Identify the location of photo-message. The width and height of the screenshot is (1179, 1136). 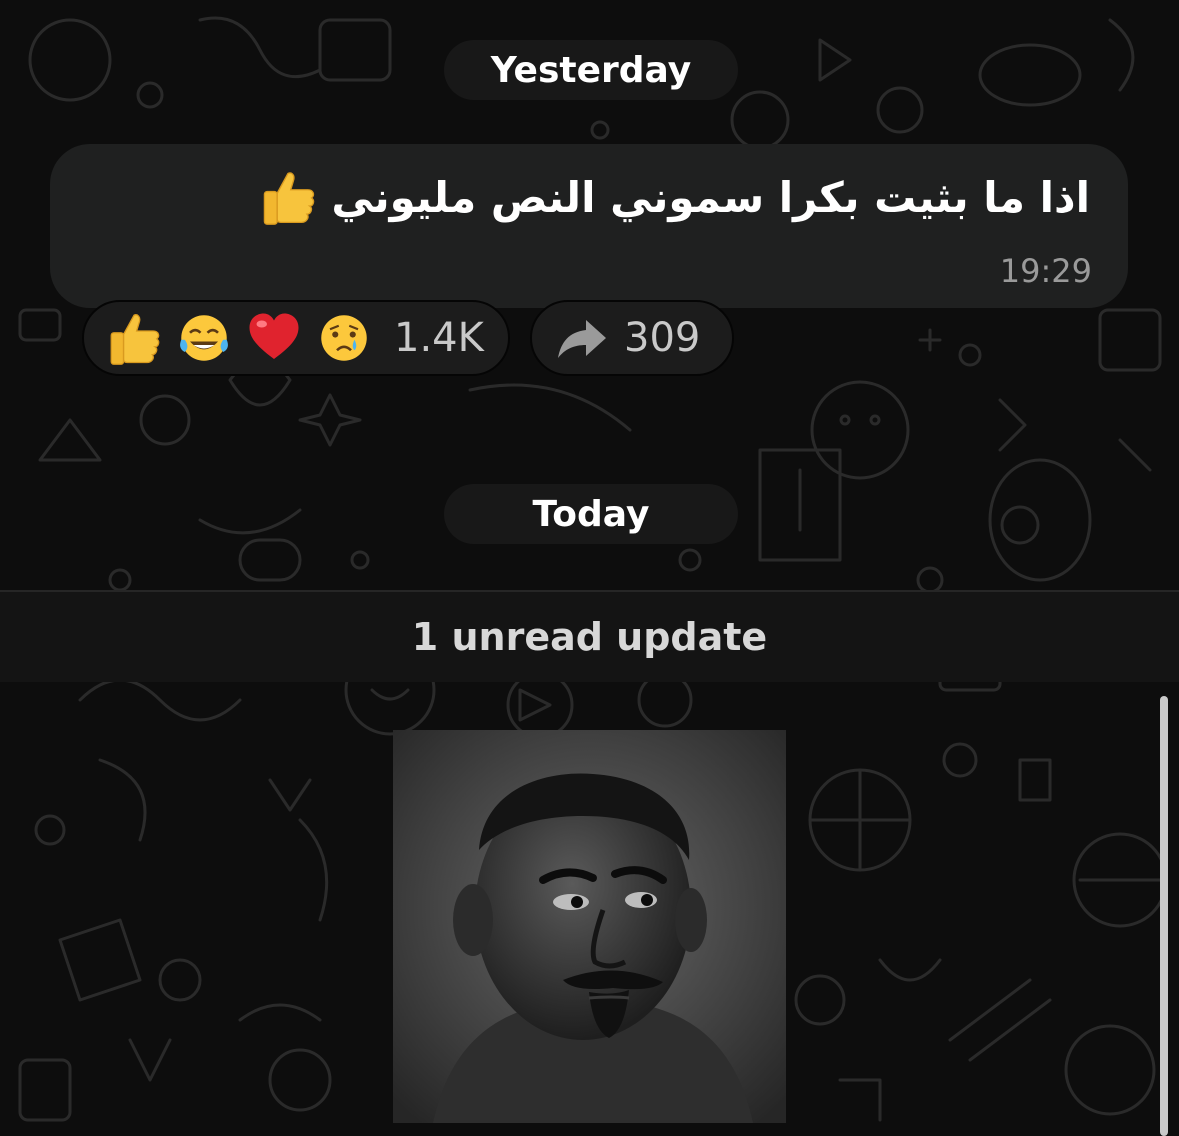
(589, 926).